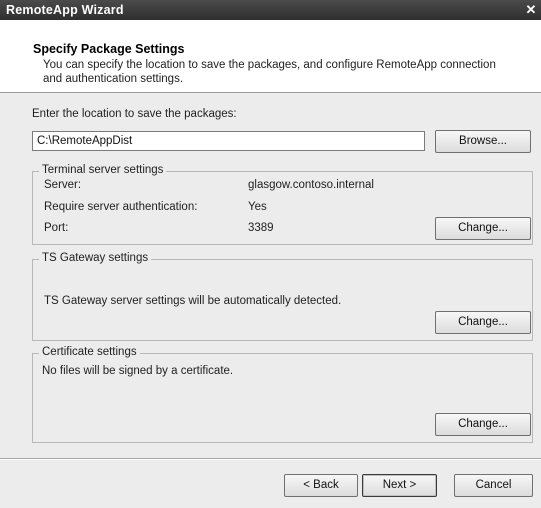  What do you see at coordinates (109, 49) in the screenshot?
I see `page-title: Specify Package Settings` at bounding box center [109, 49].